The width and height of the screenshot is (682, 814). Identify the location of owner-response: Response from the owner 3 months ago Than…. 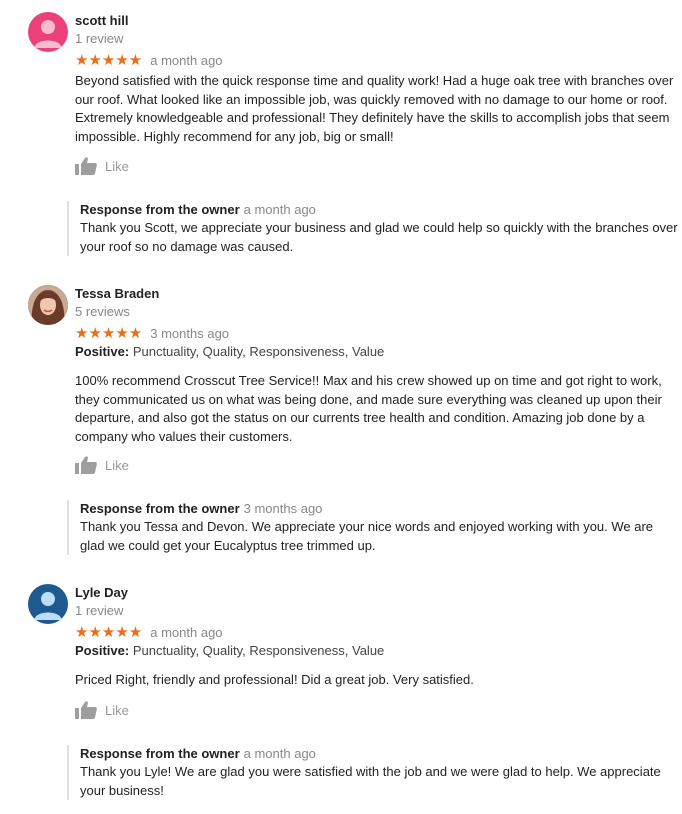
(373, 527).